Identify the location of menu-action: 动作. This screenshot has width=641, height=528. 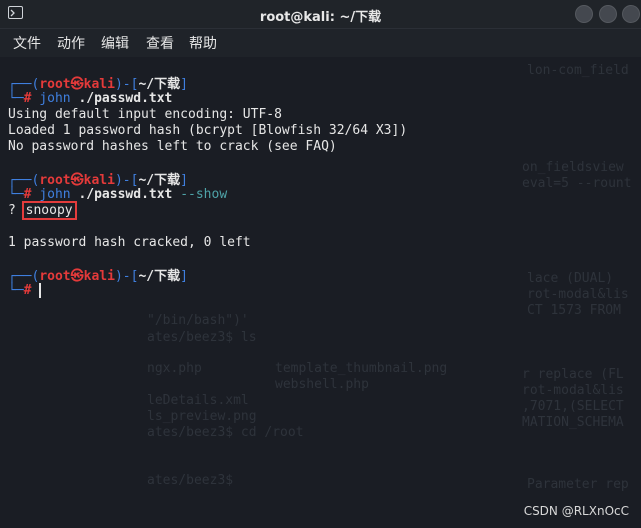
(71, 43).